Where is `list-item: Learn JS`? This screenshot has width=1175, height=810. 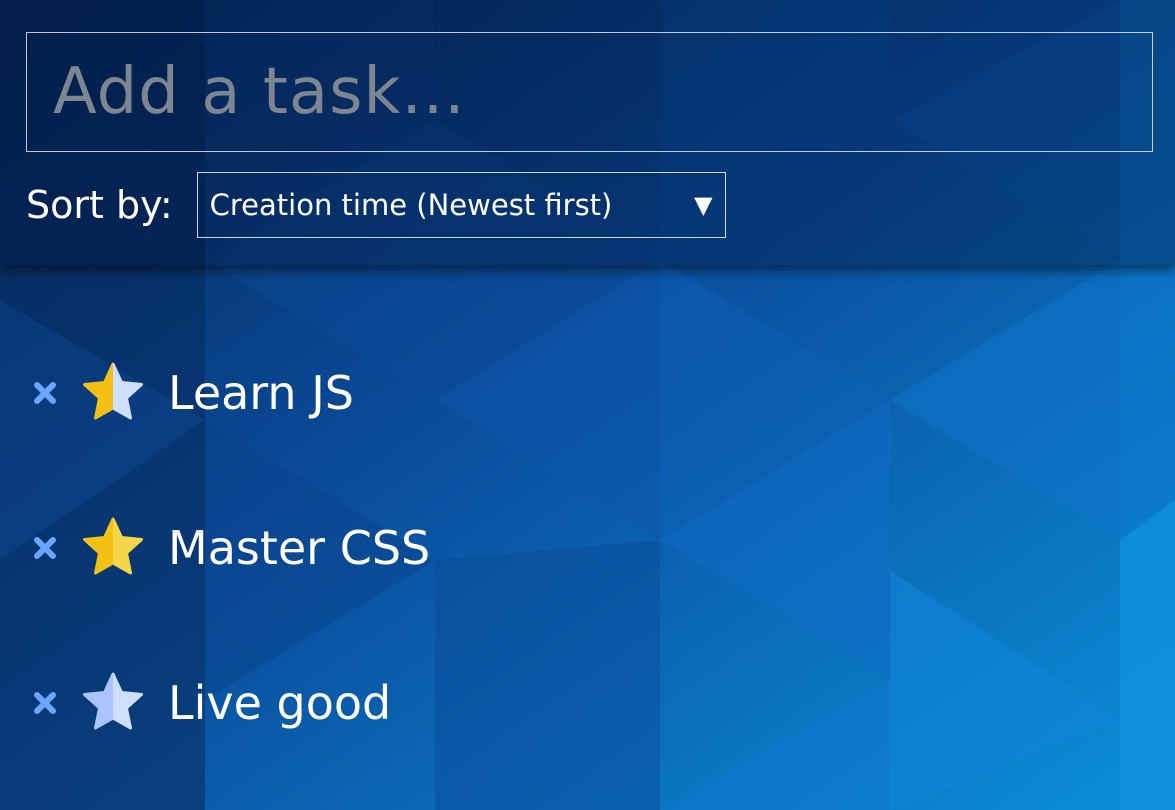
list-item: Learn JS is located at coordinates (230, 392).